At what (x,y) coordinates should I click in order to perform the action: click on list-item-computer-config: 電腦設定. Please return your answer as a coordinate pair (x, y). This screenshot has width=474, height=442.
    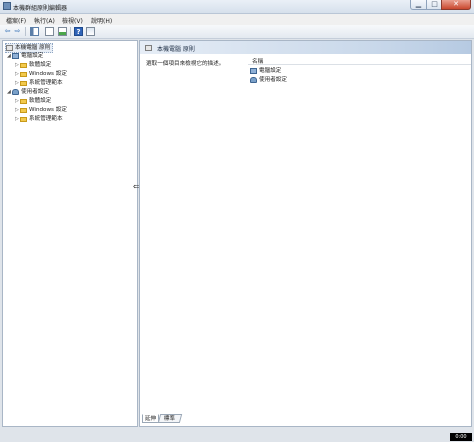
    Looking at the image, I should click on (265, 71).